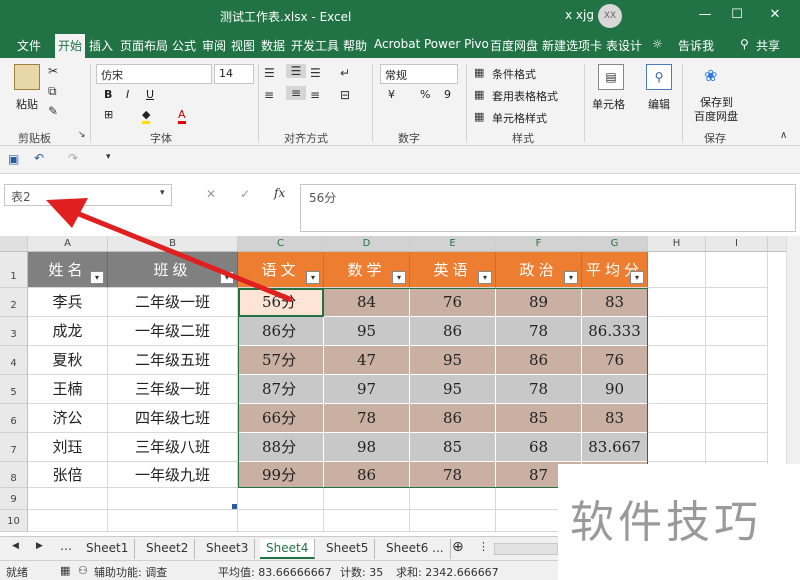 This screenshot has width=800, height=580. I want to click on table-cell-chinese: 88分, so click(281, 447).